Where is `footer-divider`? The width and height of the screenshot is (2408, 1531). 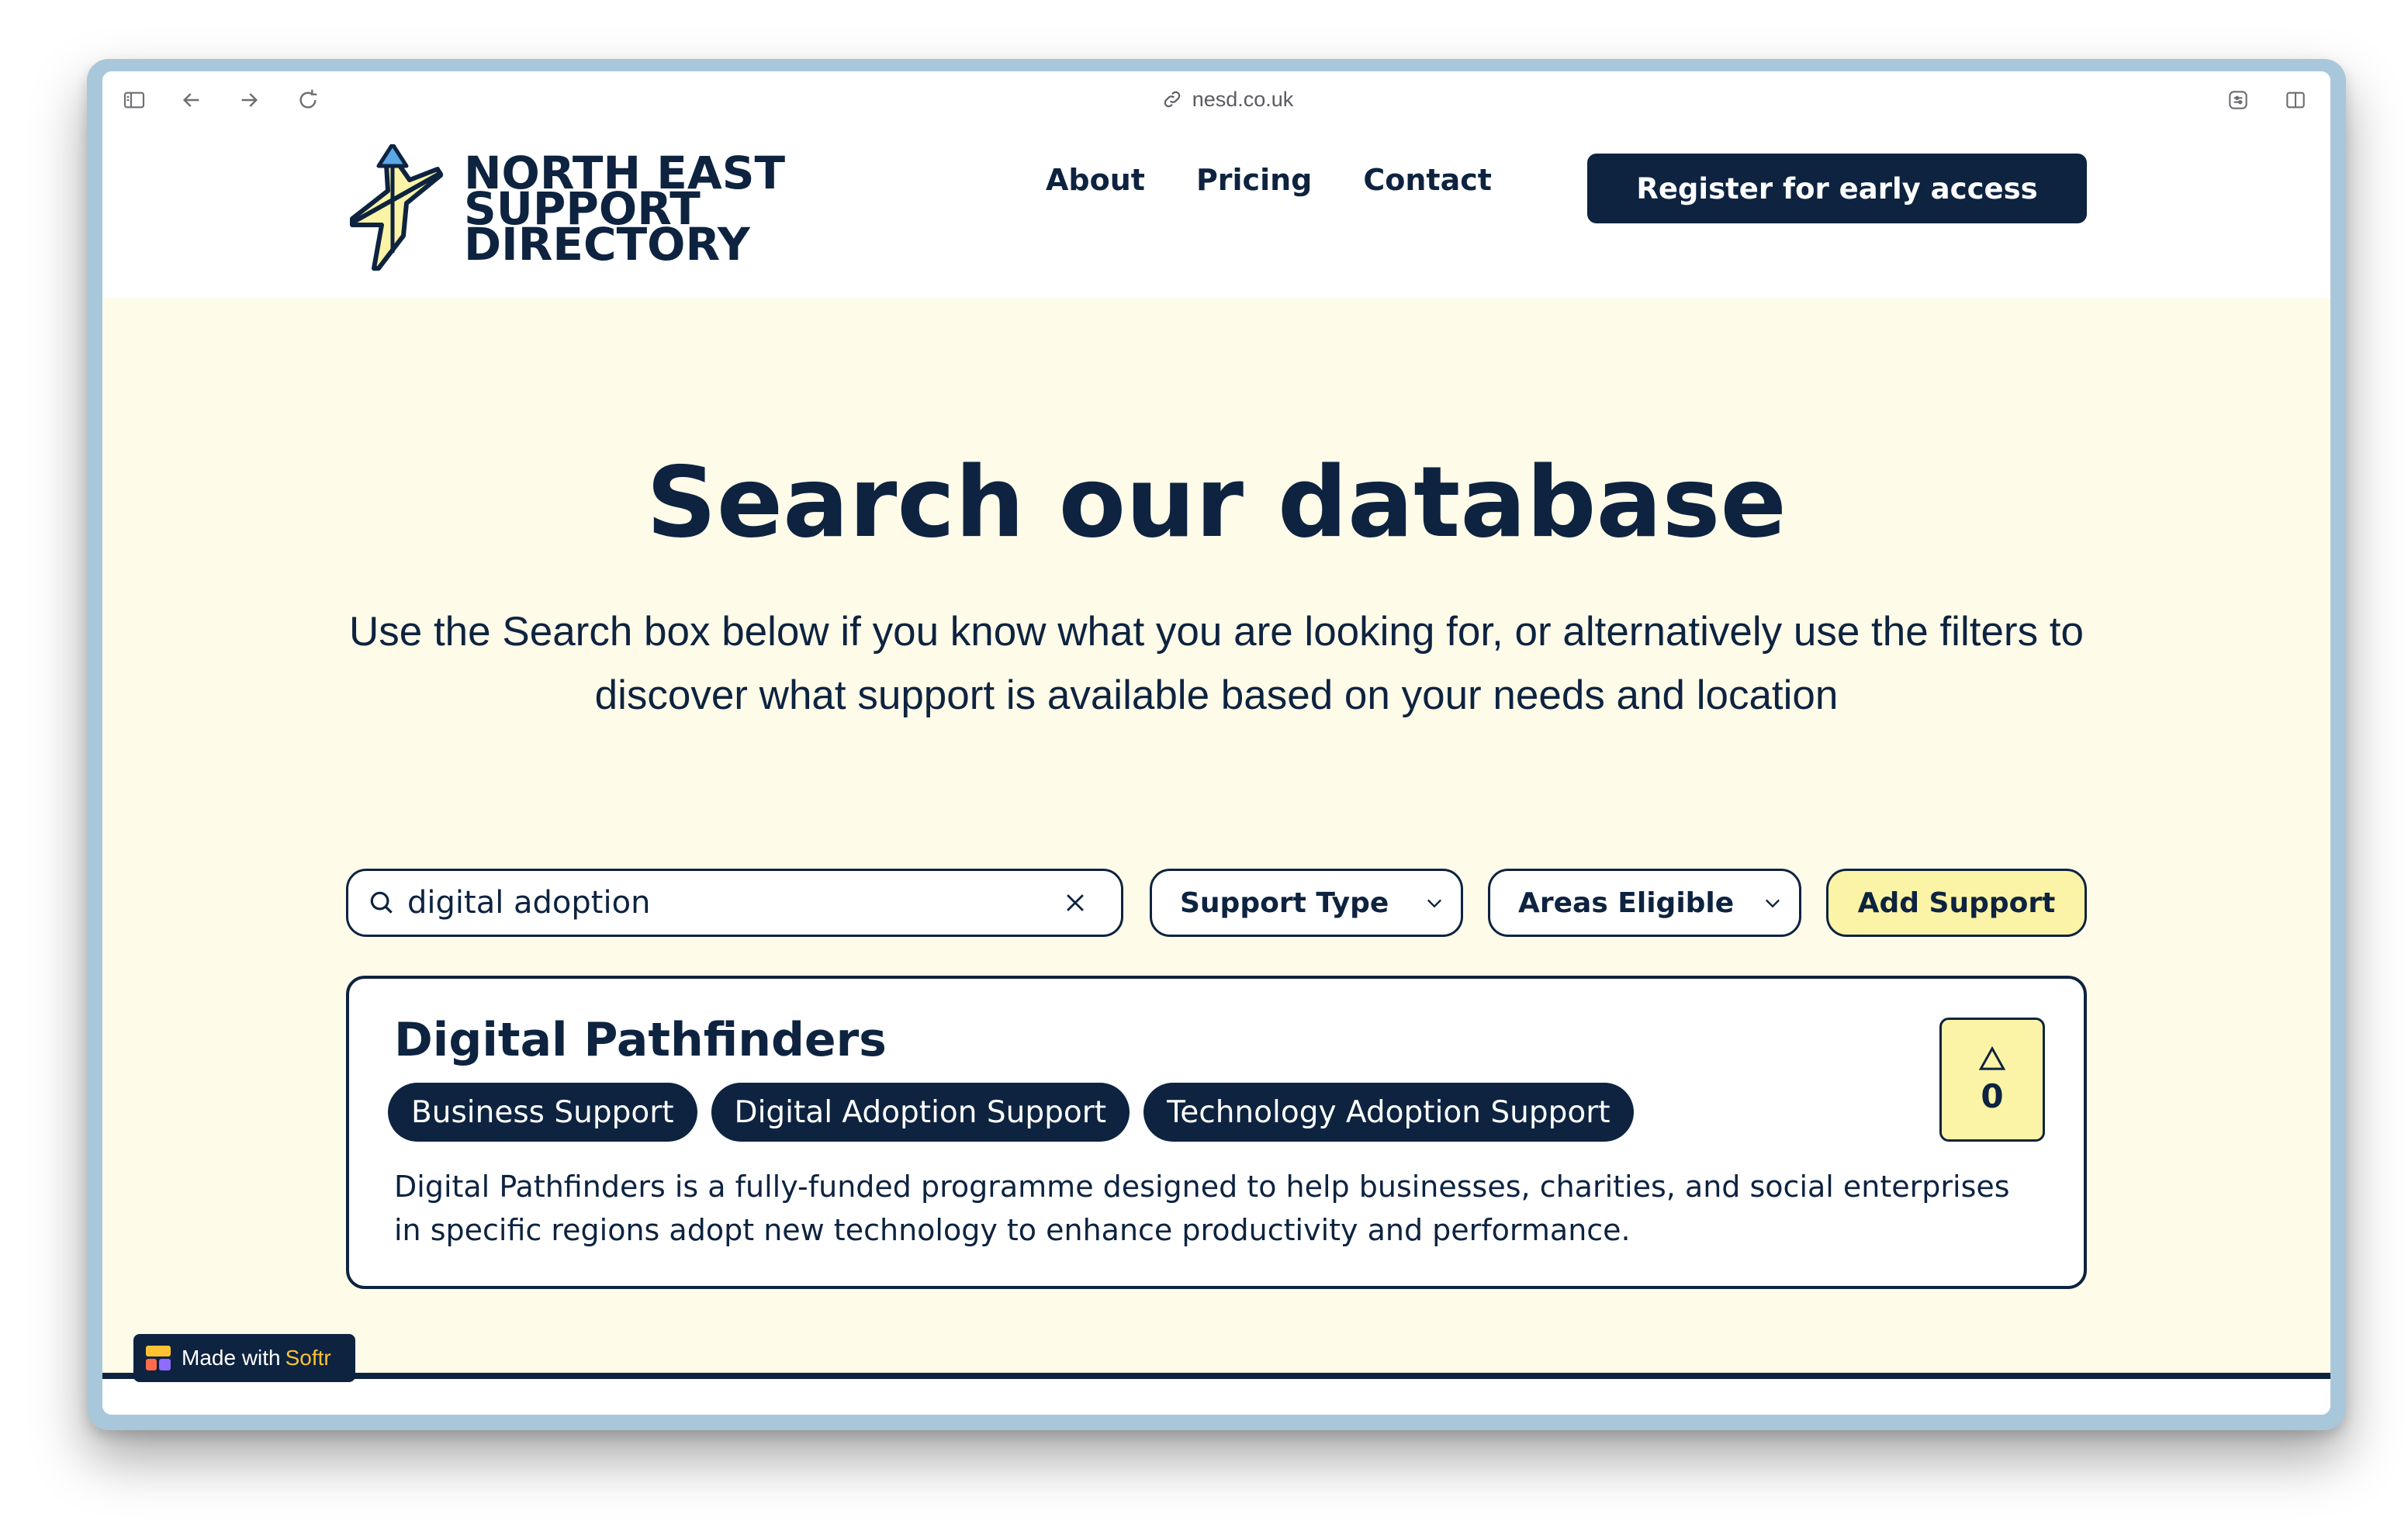 footer-divider is located at coordinates (1216, 1376).